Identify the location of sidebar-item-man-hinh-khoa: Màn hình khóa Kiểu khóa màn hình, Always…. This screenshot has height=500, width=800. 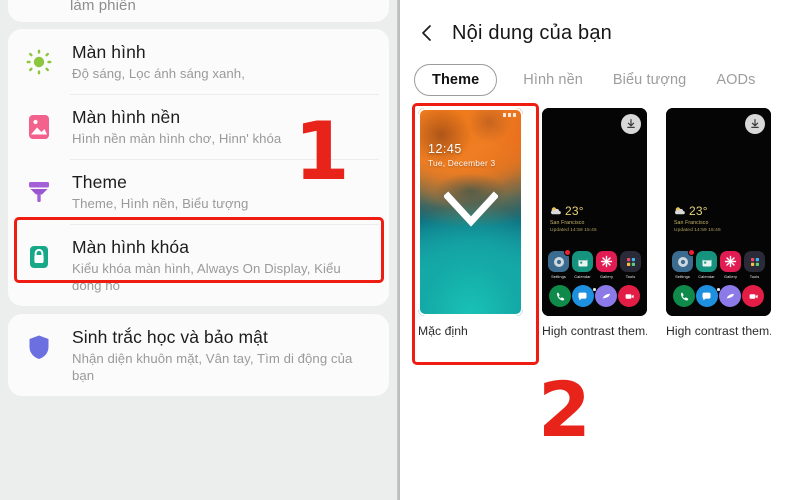
(198, 265).